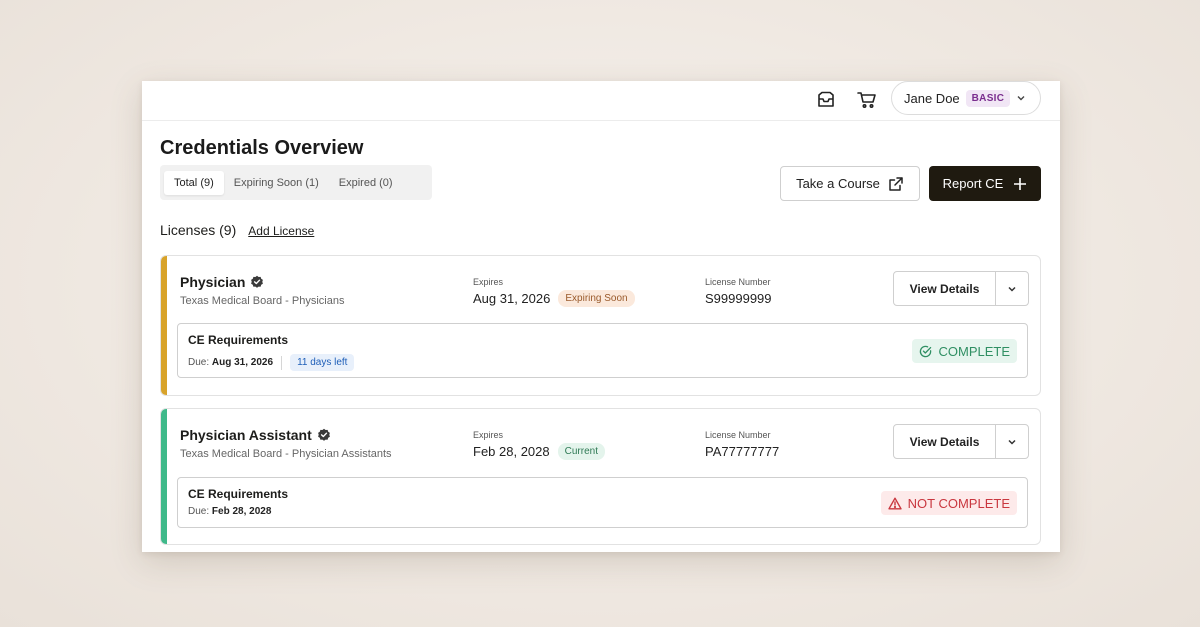 The image size is (1200, 627). I want to click on ce-due: Due: Feb 28, 2028, so click(229, 511).